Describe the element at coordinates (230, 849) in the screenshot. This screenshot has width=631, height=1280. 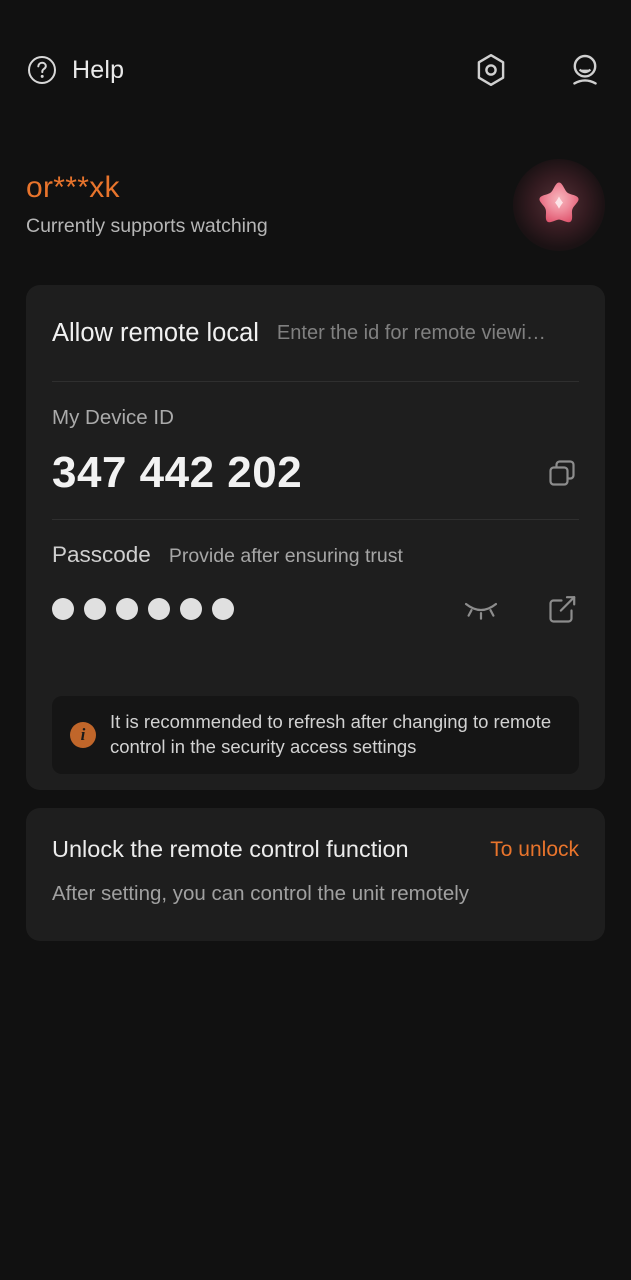
I see `unlock-title: Unlock the remote control function` at that location.